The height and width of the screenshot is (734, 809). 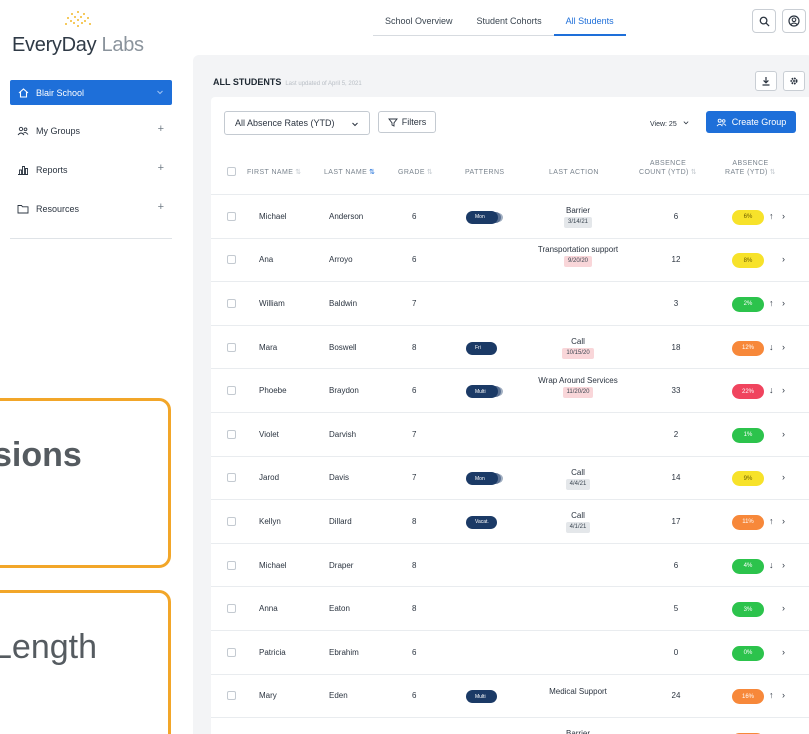 What do you see at coordinates (578, 354) in the screenshot?
I see `last-action-date: 10/15/20` at bounding box center [578, 354].